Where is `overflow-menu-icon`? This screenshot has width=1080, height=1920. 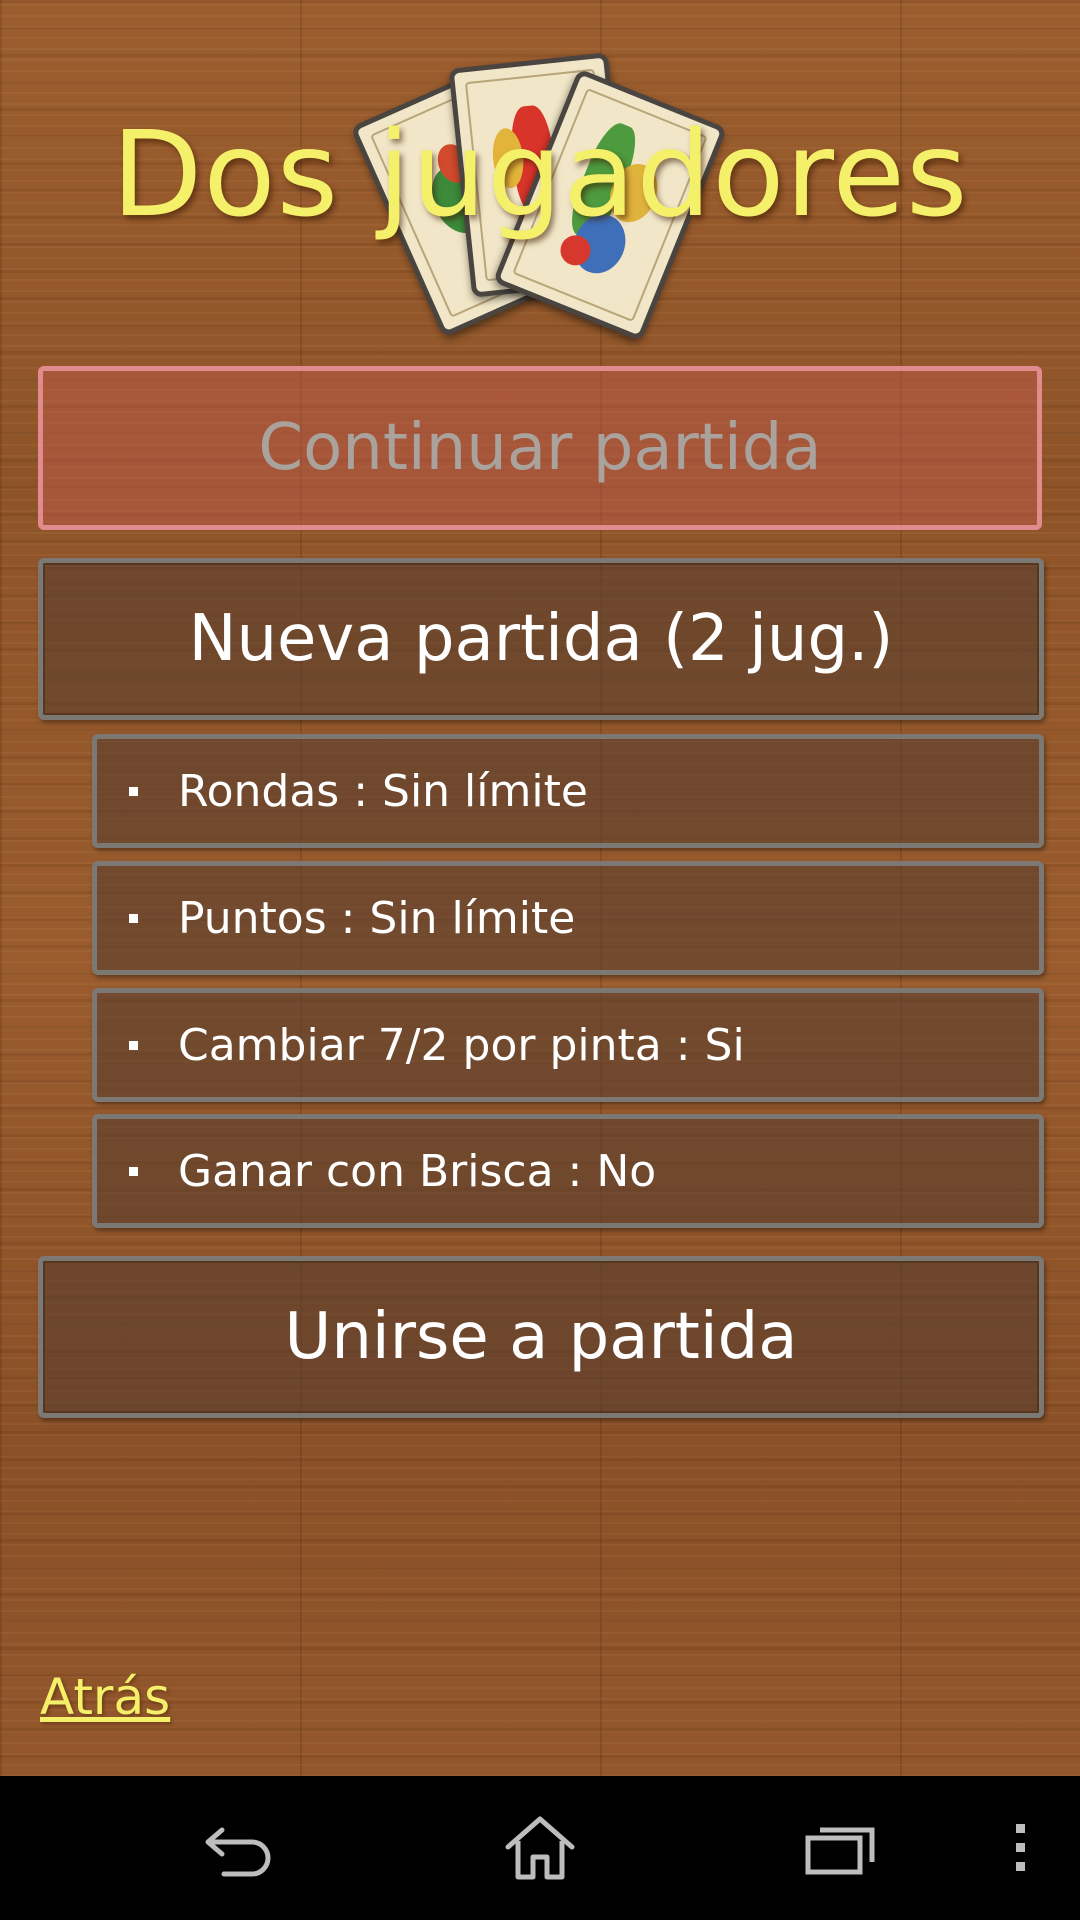
overflow-menu-icon is located at coordinates (1020, 1848).